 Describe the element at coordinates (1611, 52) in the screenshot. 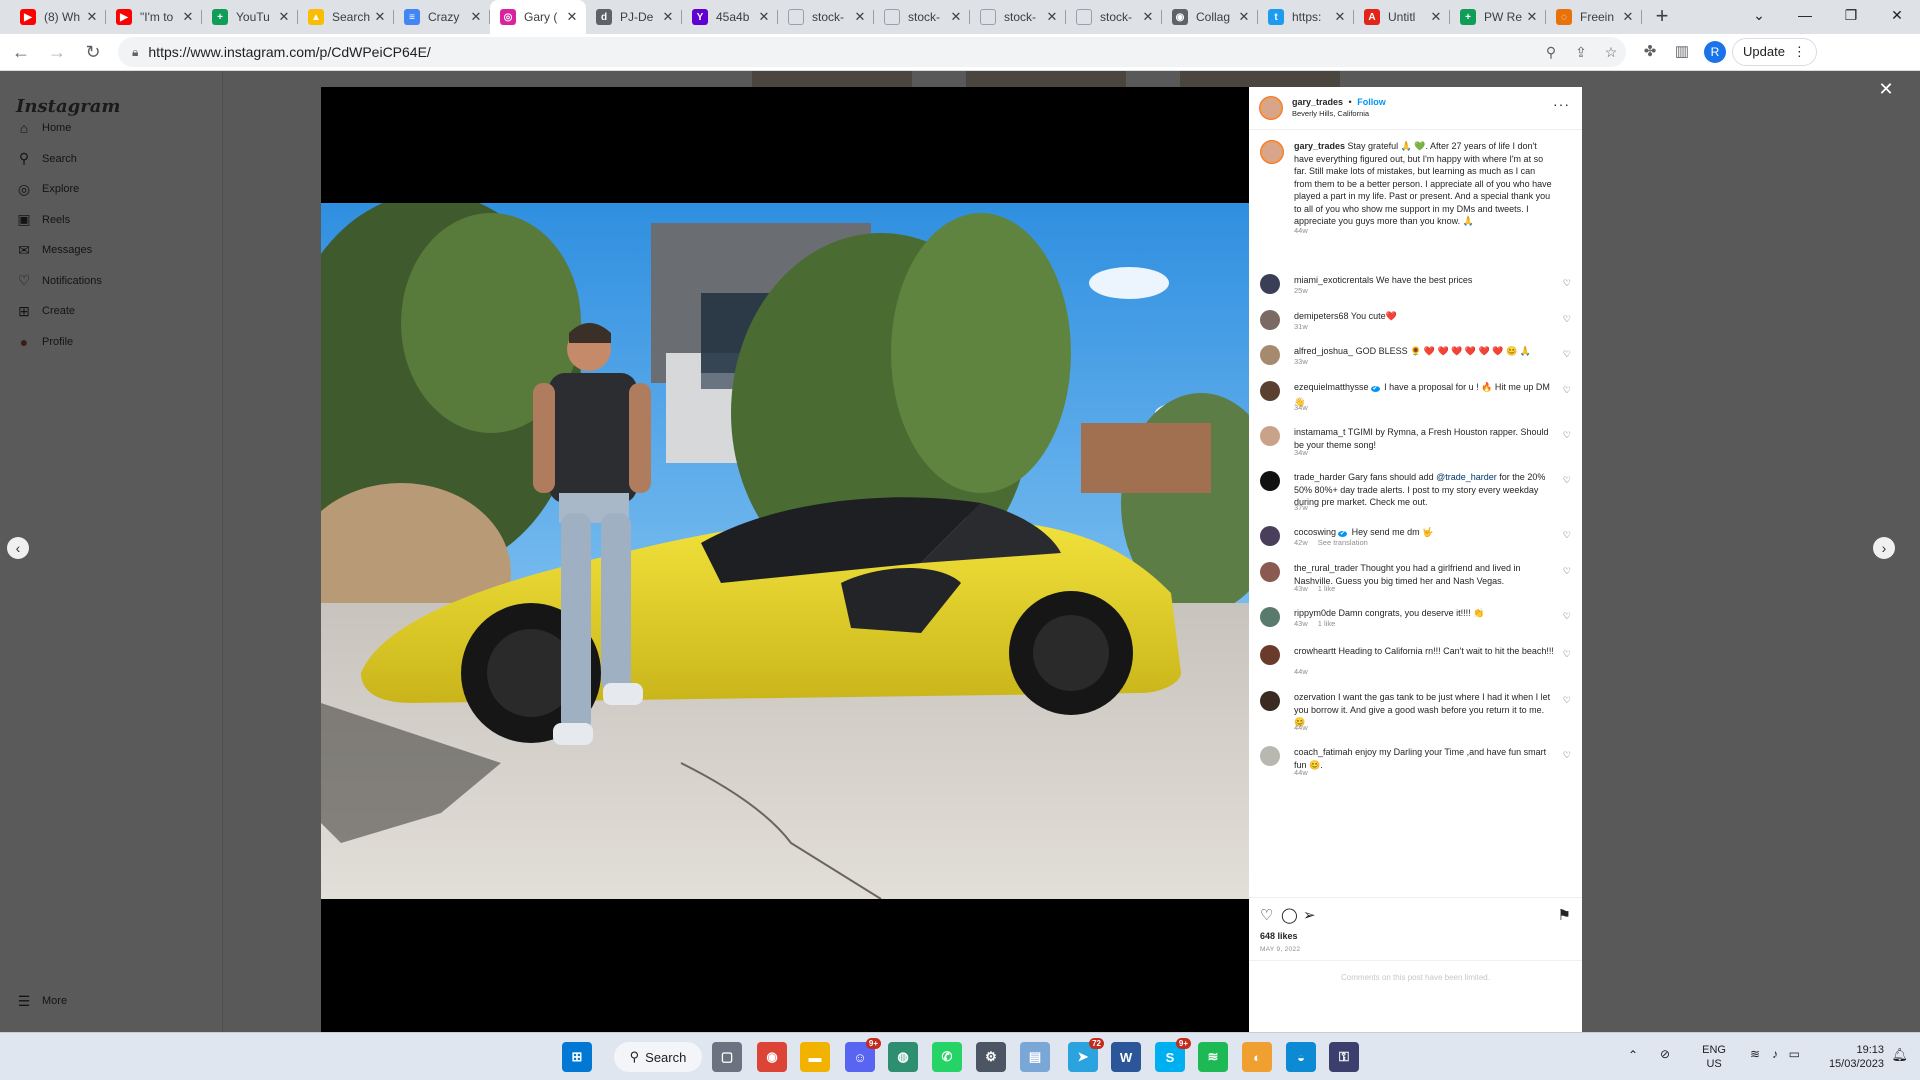

I see `bookmark-star-icon: ☆` at that location.